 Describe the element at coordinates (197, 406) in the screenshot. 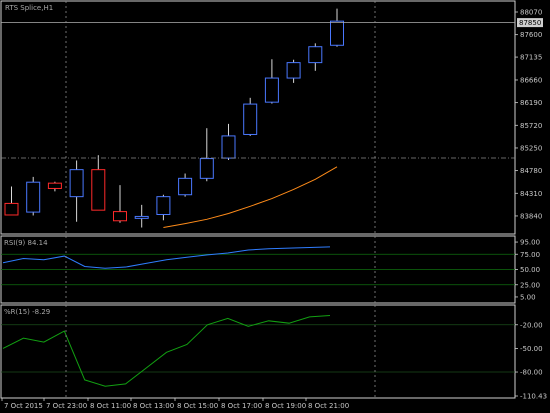

I see `time-tick-label: 8 Oct 15:00` at that location.